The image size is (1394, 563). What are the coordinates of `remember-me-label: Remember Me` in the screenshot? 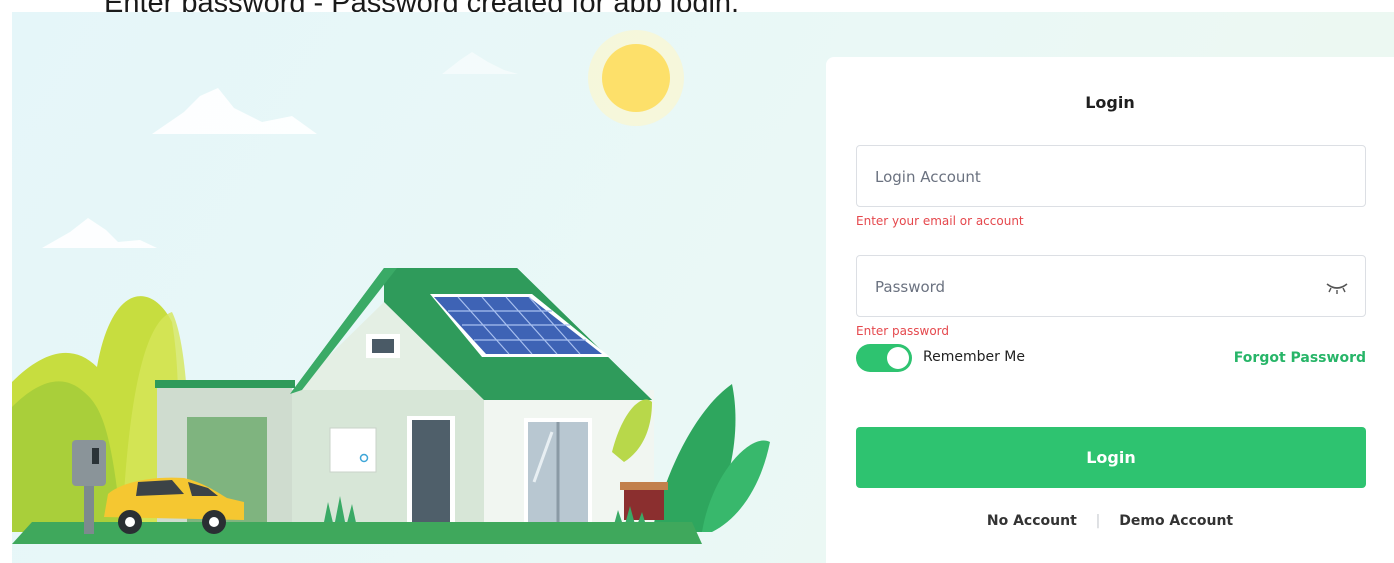 It's located at (974, 357).